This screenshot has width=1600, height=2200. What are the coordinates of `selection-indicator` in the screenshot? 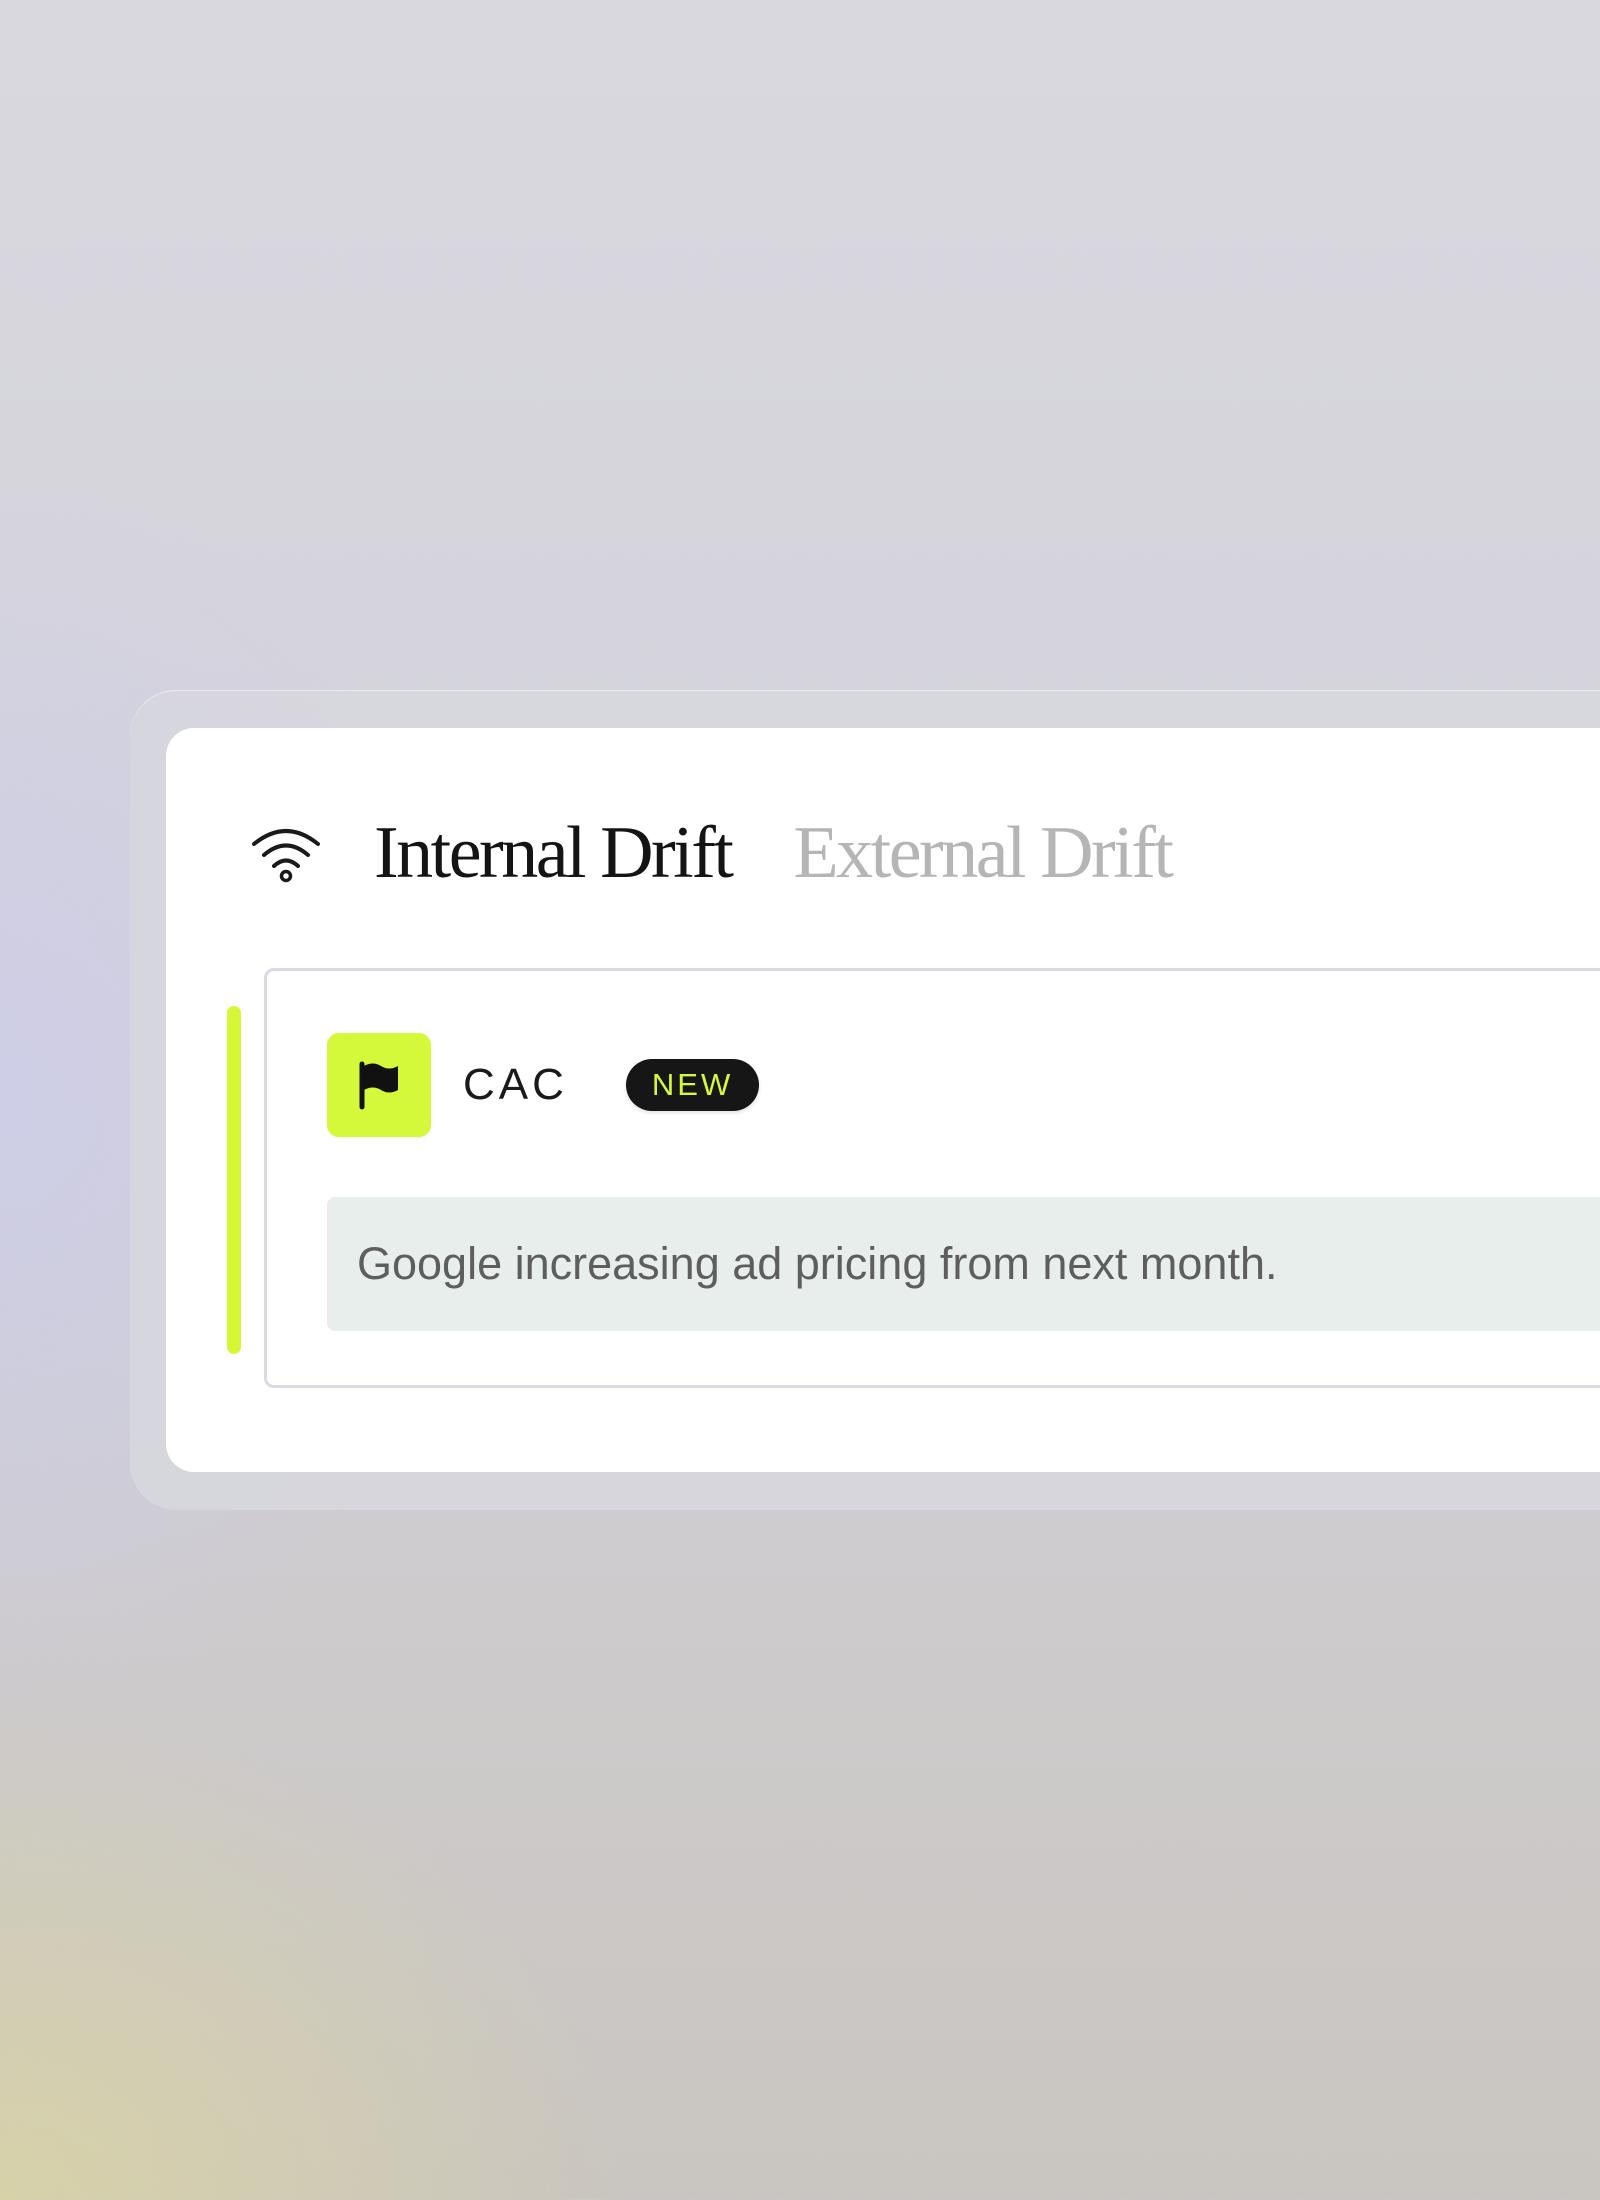 It's located at (234, 1180).